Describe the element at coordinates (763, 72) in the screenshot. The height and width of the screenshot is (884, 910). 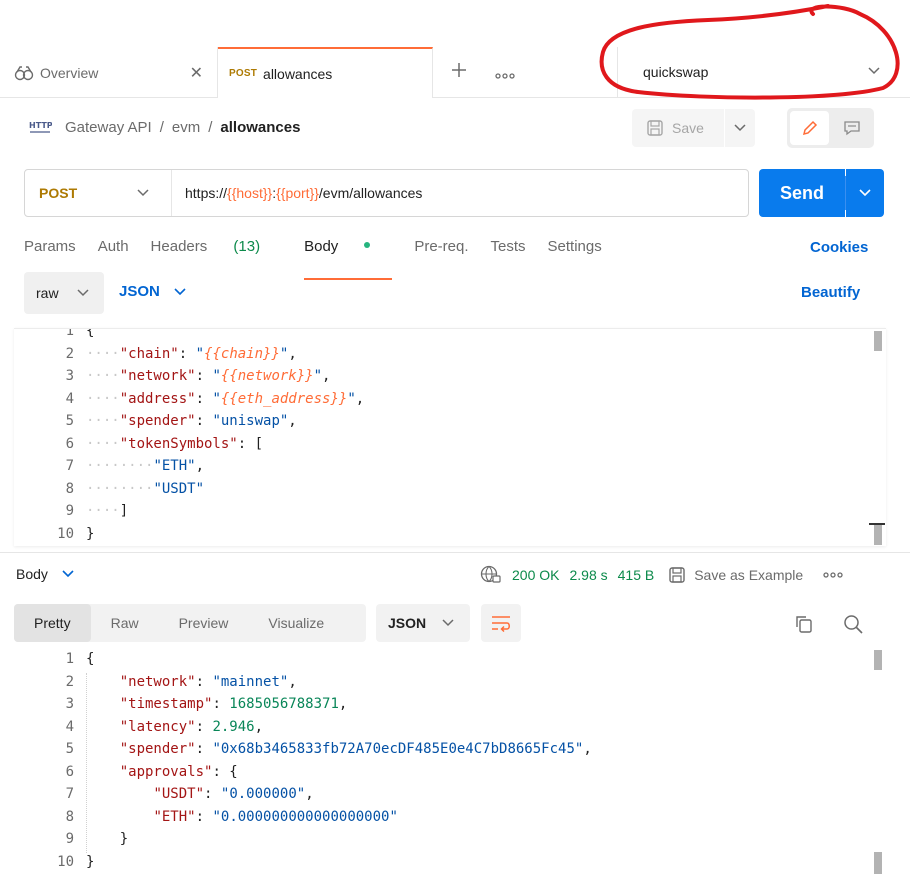
I see `environment-selector: quickswap` at that location.